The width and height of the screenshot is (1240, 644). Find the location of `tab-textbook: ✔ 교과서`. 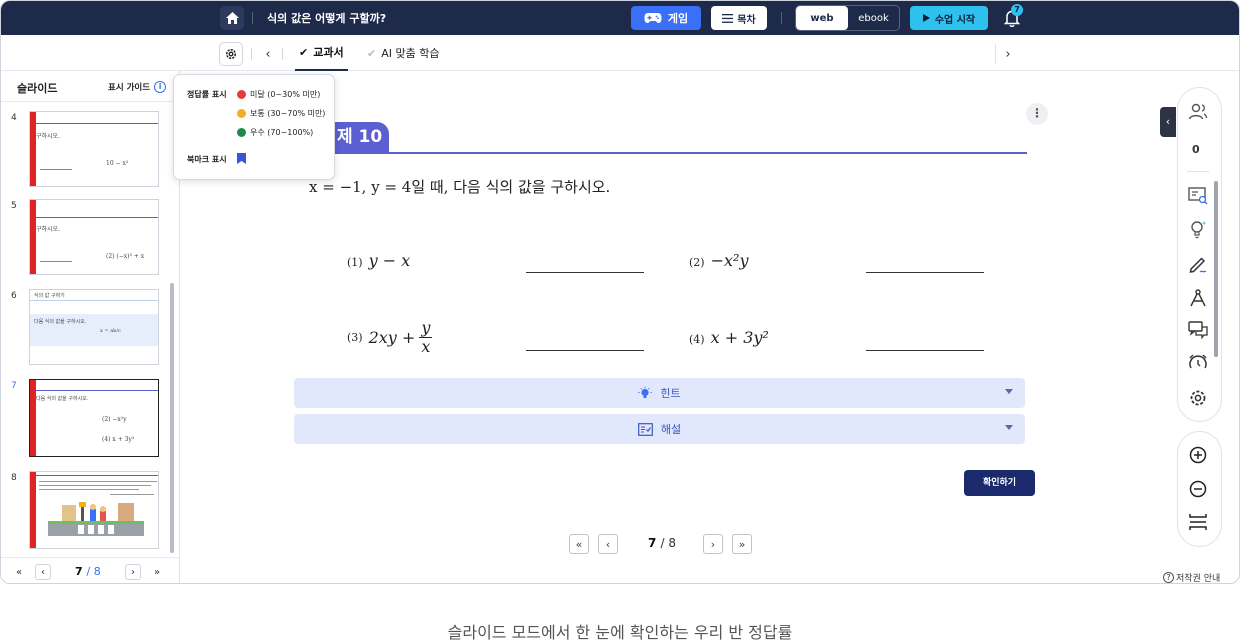

tab-textbook: ✔ 교과서 is located at coordinates (321, 53).